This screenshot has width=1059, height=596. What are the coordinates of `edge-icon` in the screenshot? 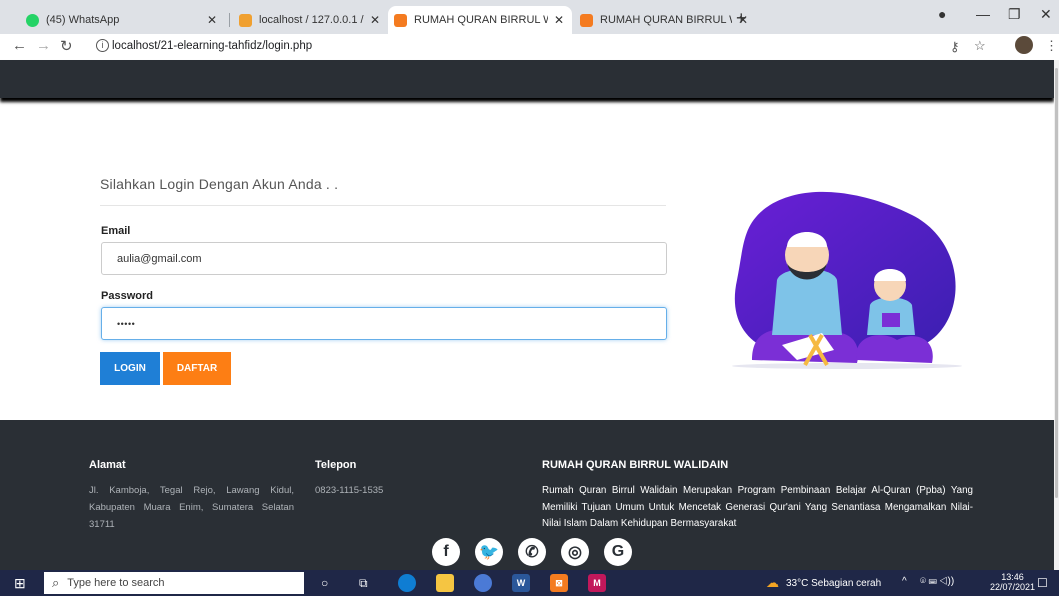 It's located at (407, 583).